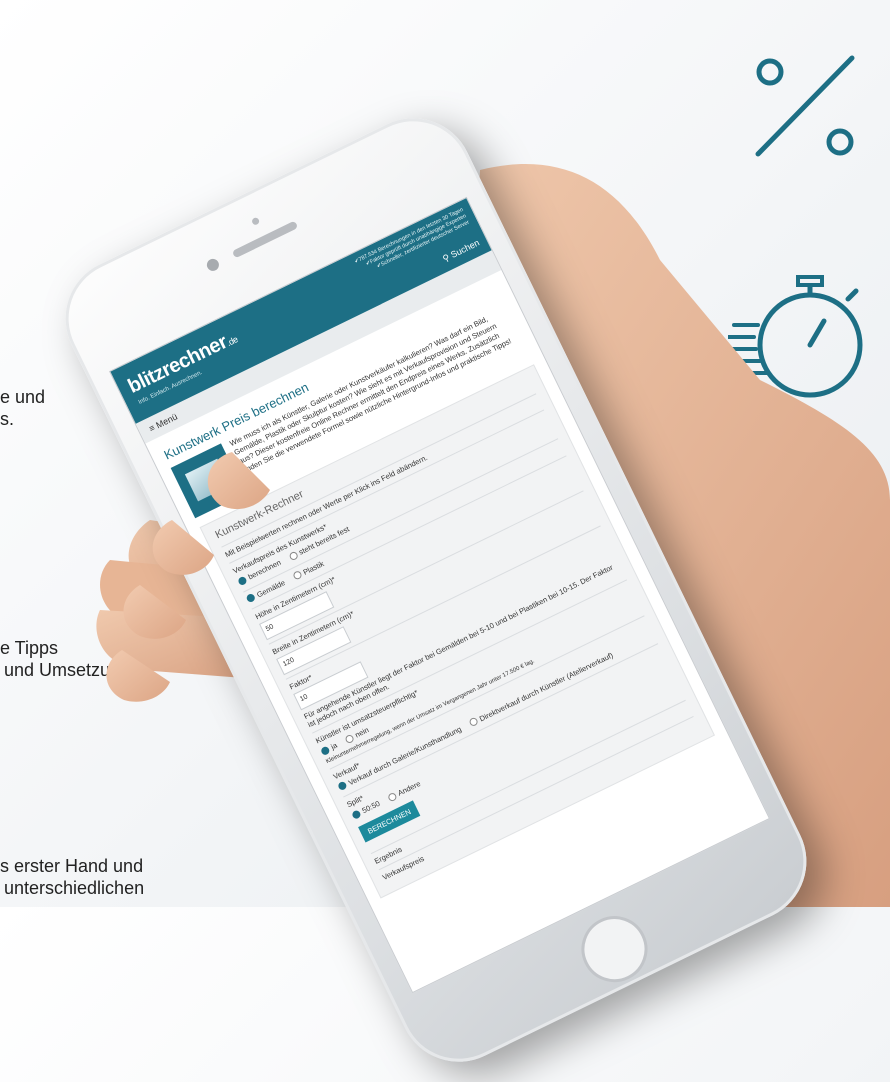 Image resolution: width=890 pixels, height=1082 pixels. I want to click on menu-label: Menü, so click(166, 421).